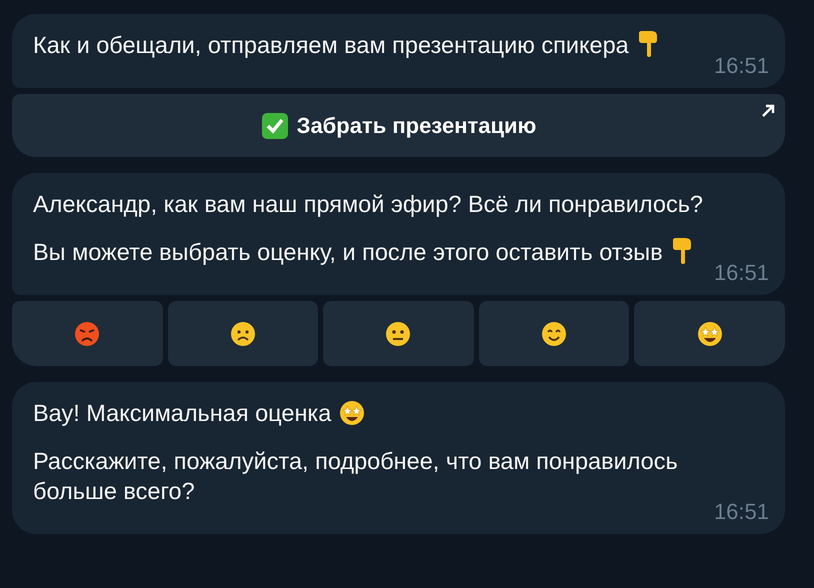 The image size is (814, 588). I want to click on link-button: Забрать презентацию, so click(398, 125).